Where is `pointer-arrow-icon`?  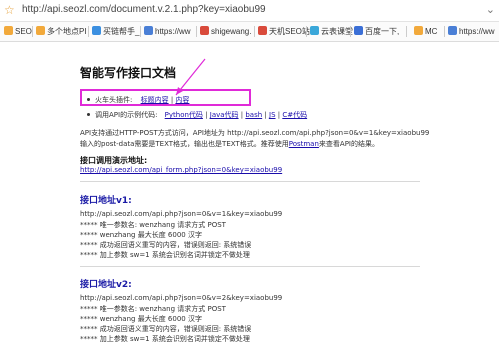
pointer-arrow-icon is located at coordinates (190, 77).